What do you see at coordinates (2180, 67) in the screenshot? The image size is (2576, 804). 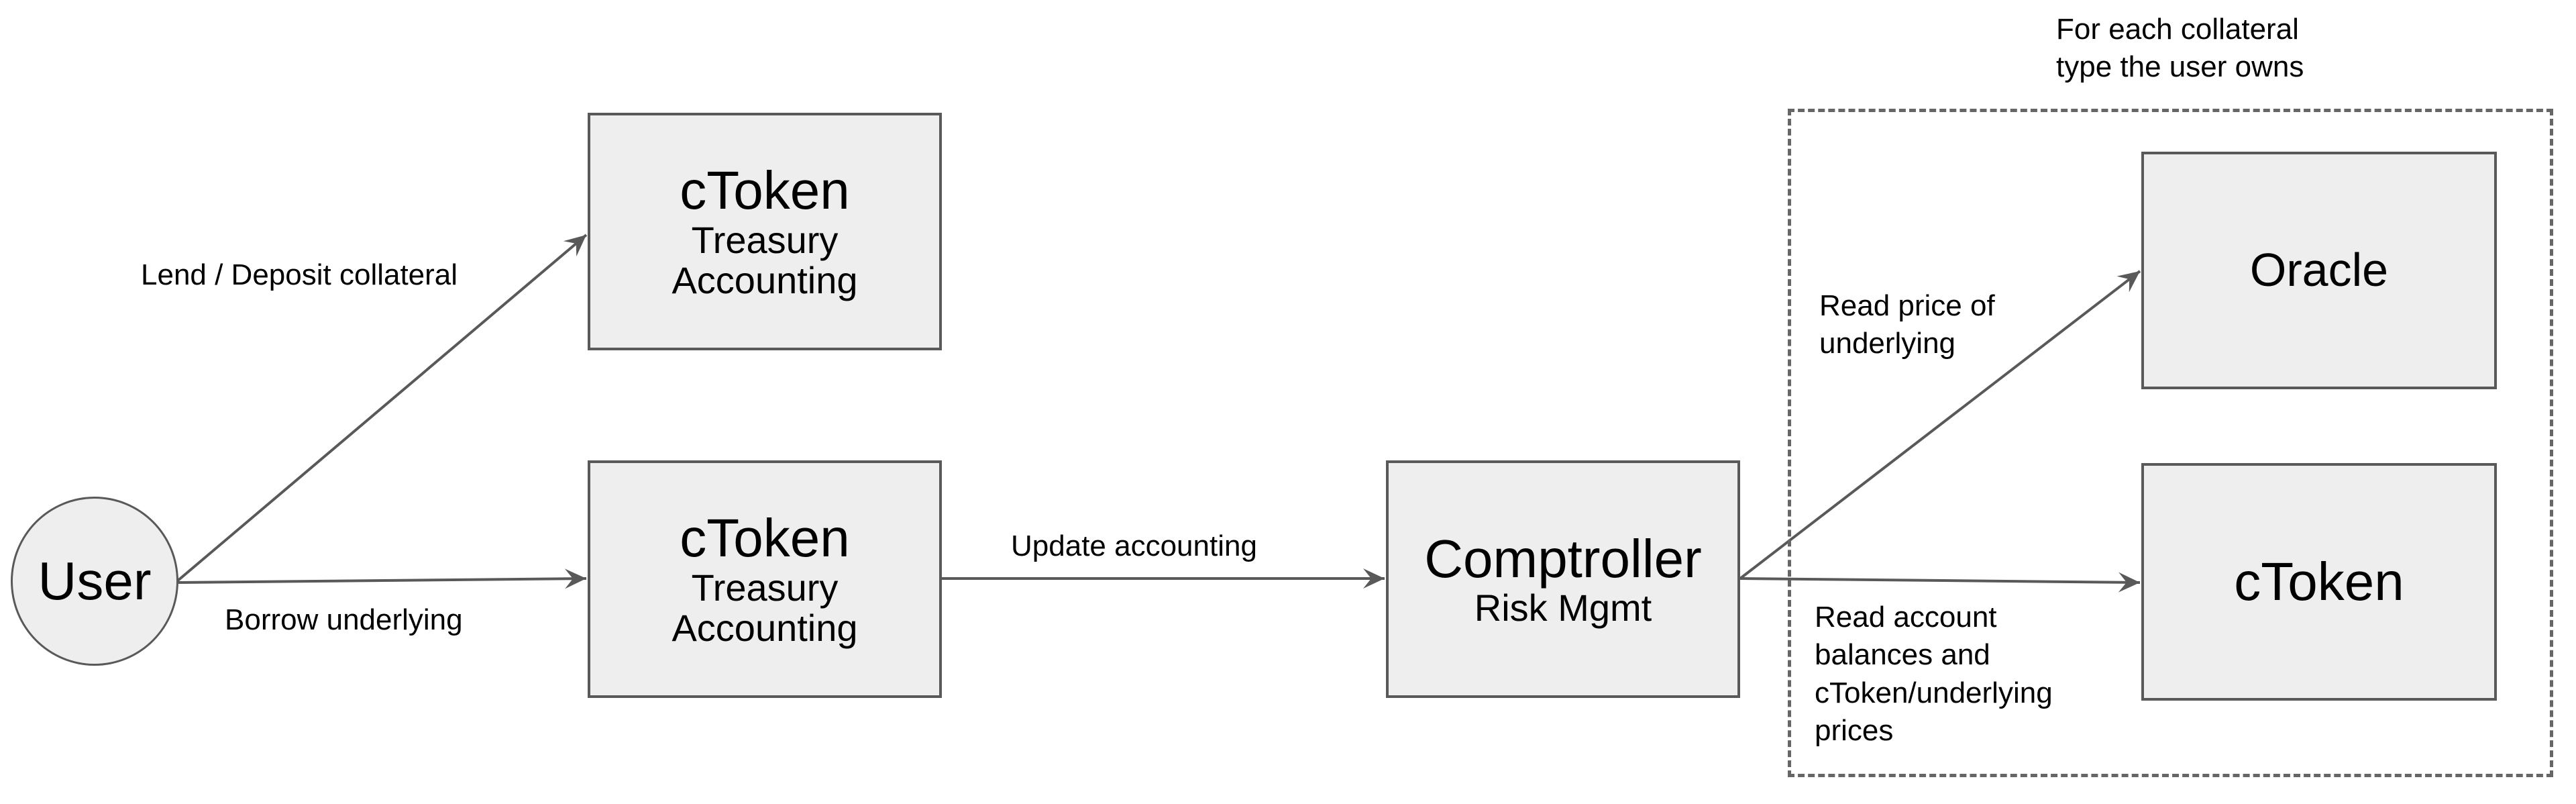 I see `group-label-line-2: type the user owns` at bounding box center [2180, 67].